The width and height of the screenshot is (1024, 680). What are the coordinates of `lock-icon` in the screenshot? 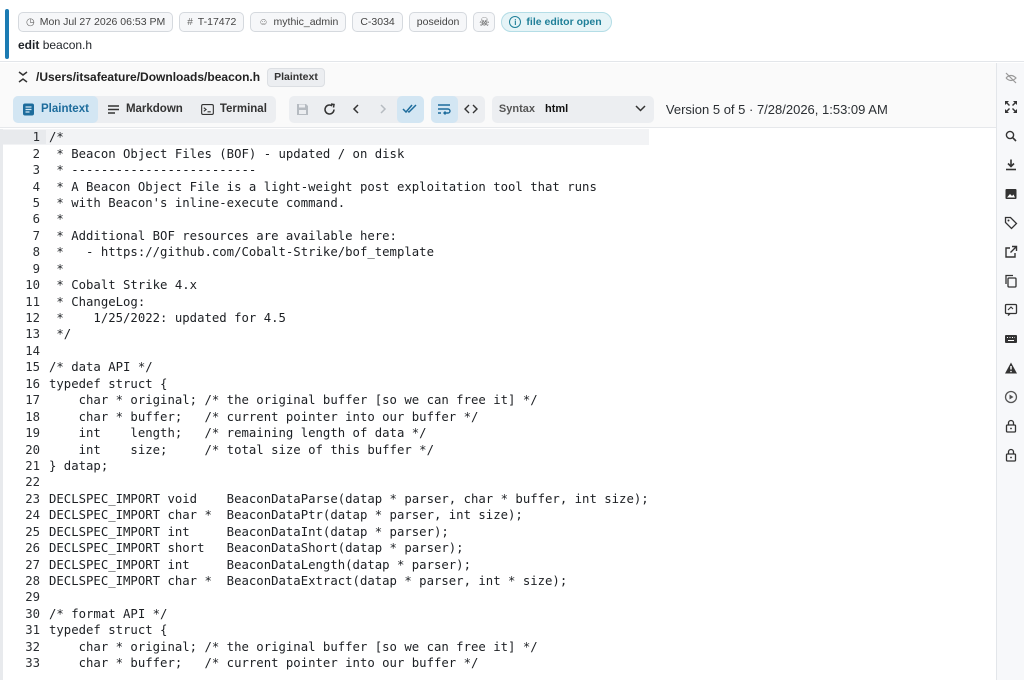 It's located at (1011, 455).